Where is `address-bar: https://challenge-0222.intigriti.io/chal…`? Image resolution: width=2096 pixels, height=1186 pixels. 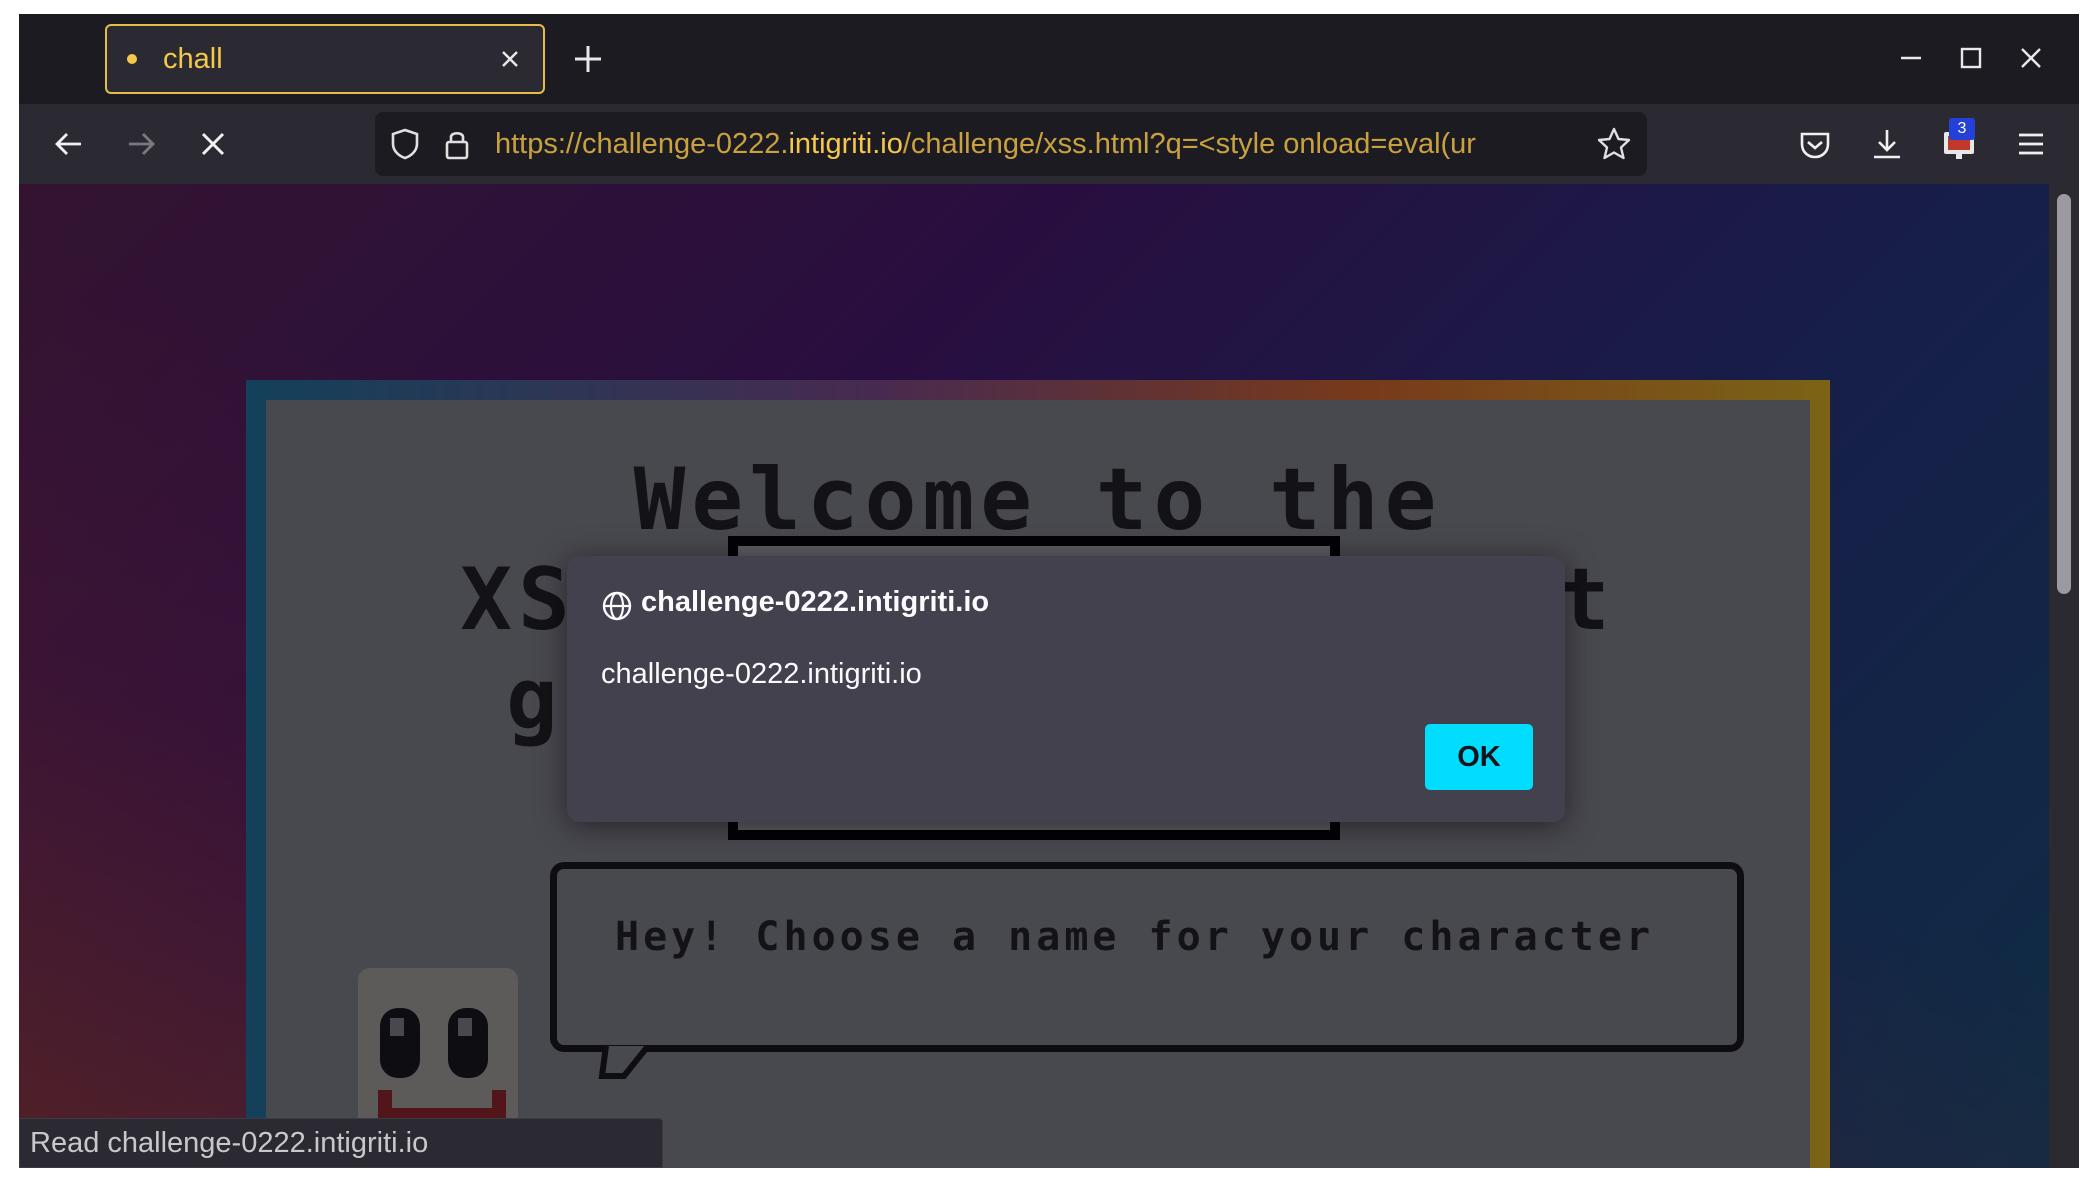
address-bar: https://challenge-0222.intigriti.io/chal… is located at coordinates (1011, 144).